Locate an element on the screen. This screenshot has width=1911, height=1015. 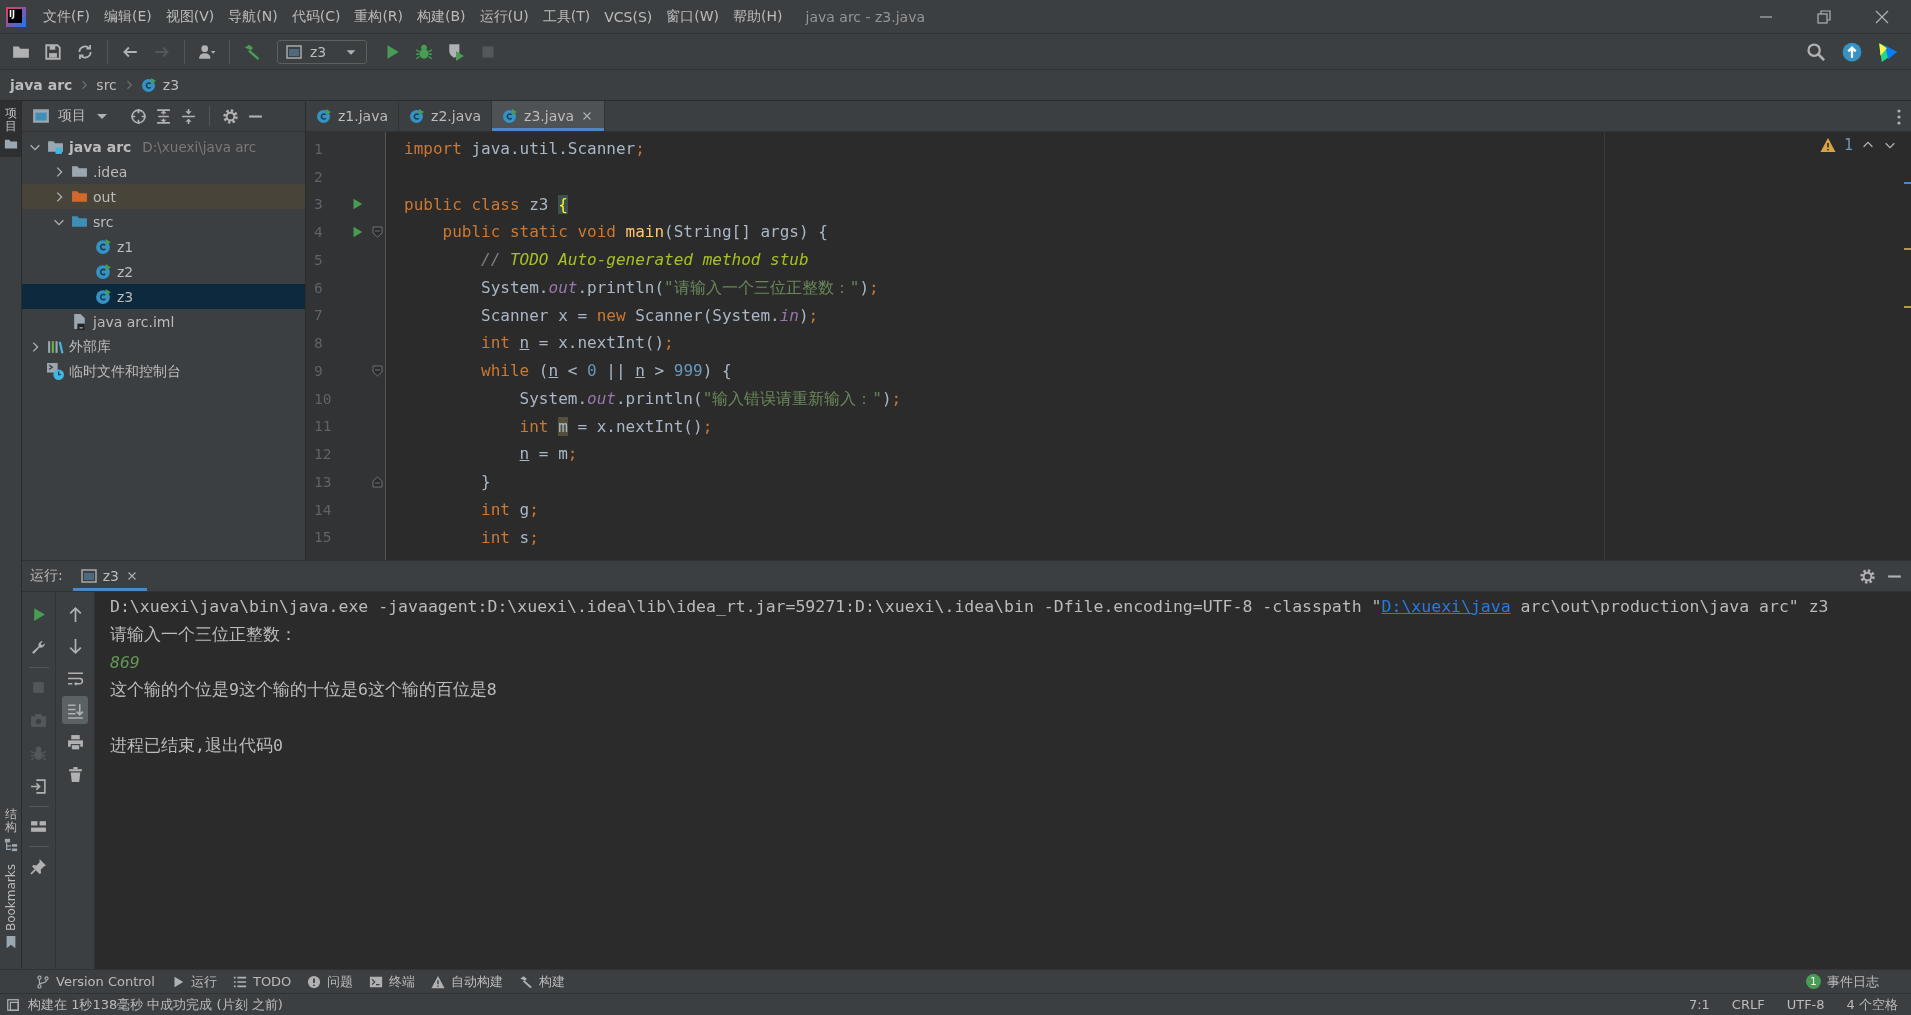
pin-icon is located at coordinates (38, 866).